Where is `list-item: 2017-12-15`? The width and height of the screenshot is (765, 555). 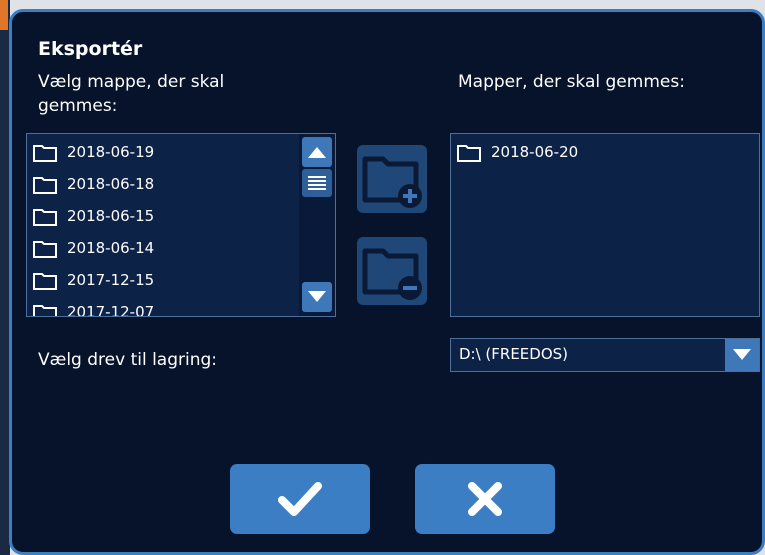
list-item: 2017-12-15 is located at coordinates (93, 280).